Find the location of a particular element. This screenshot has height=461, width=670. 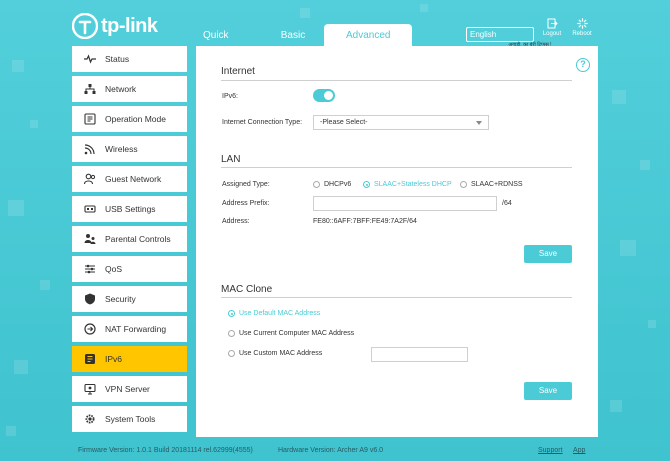

sidebar-item-nat-forwarding: NAT Forwarding is located at coordinates (129, 329).